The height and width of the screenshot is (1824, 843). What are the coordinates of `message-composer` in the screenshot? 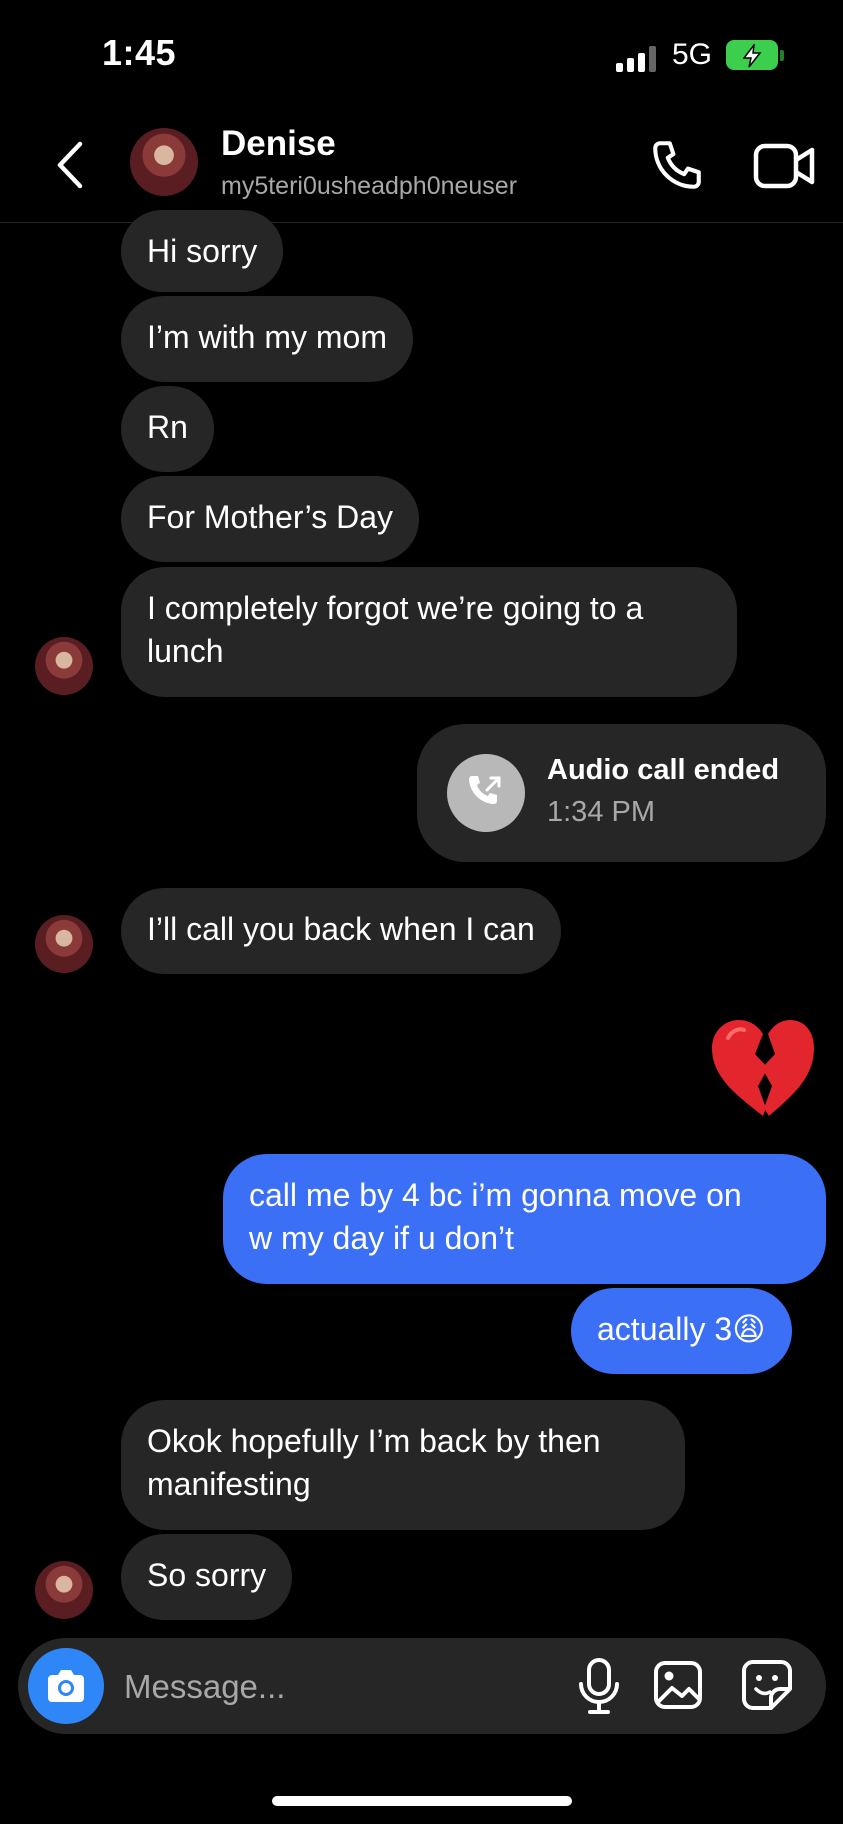 It's located at (422, 1686).